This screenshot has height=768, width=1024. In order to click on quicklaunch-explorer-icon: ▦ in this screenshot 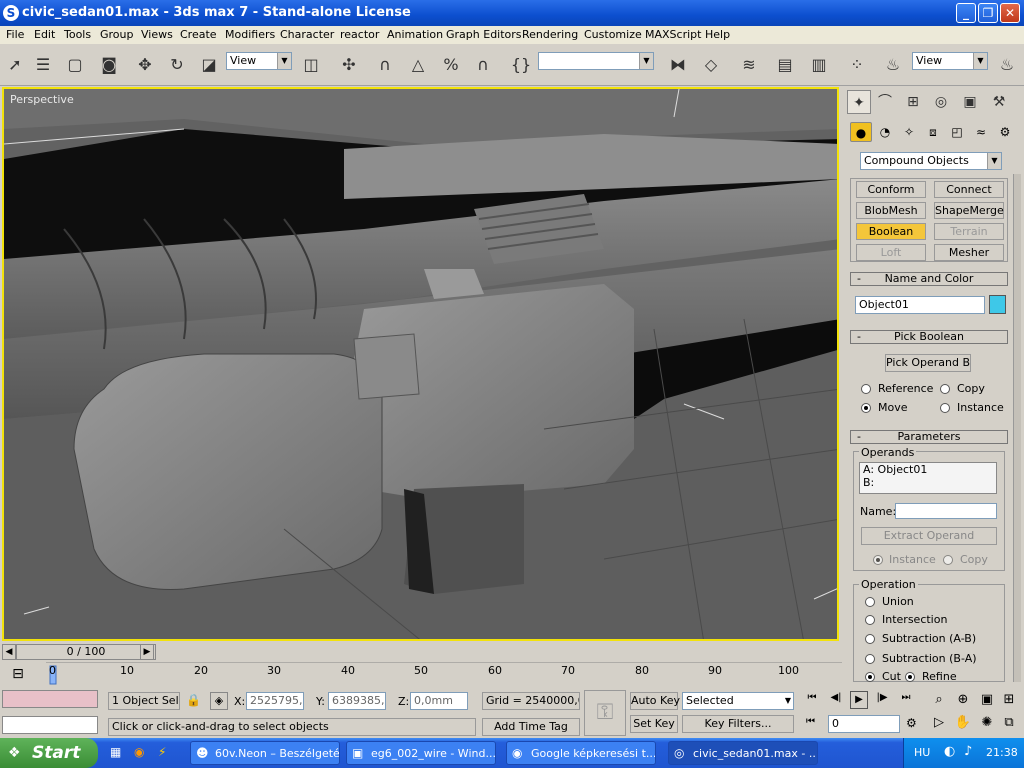, I will do `click(118, 753)`.